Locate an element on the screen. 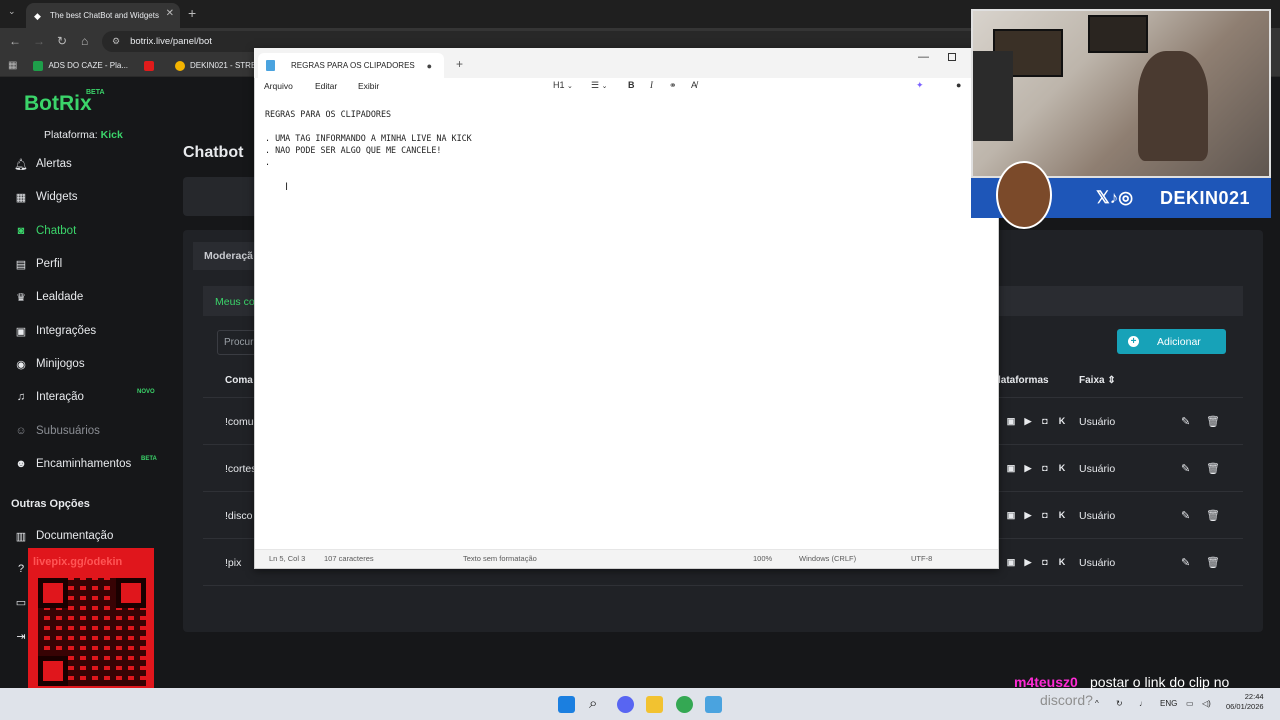 Image resolution: width=1280 pixels, height=720 pixels. encoding: UTF-8 is located at coordinates (921, 558).